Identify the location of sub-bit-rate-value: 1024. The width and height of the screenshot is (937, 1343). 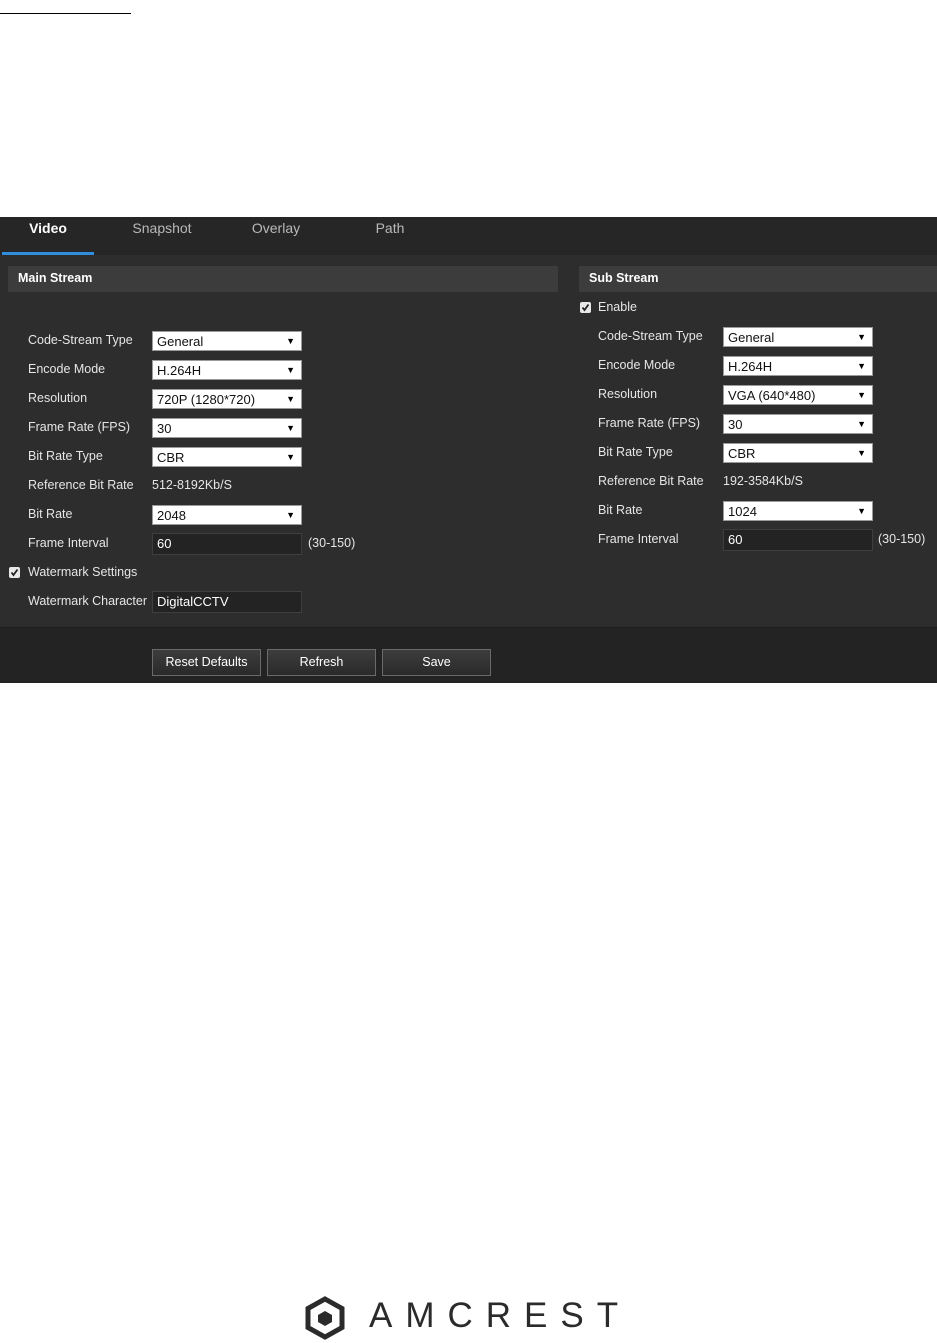
(742, 511).